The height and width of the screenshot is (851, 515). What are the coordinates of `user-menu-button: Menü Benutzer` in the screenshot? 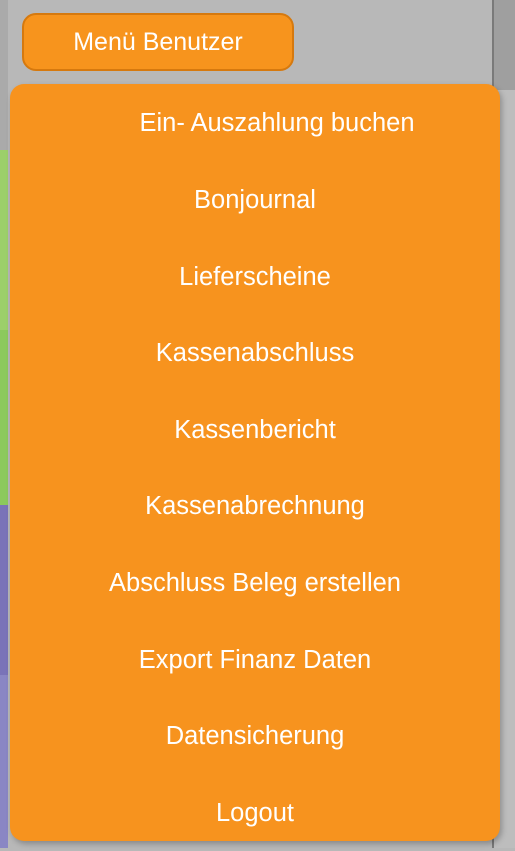 It's located at (158, 42).